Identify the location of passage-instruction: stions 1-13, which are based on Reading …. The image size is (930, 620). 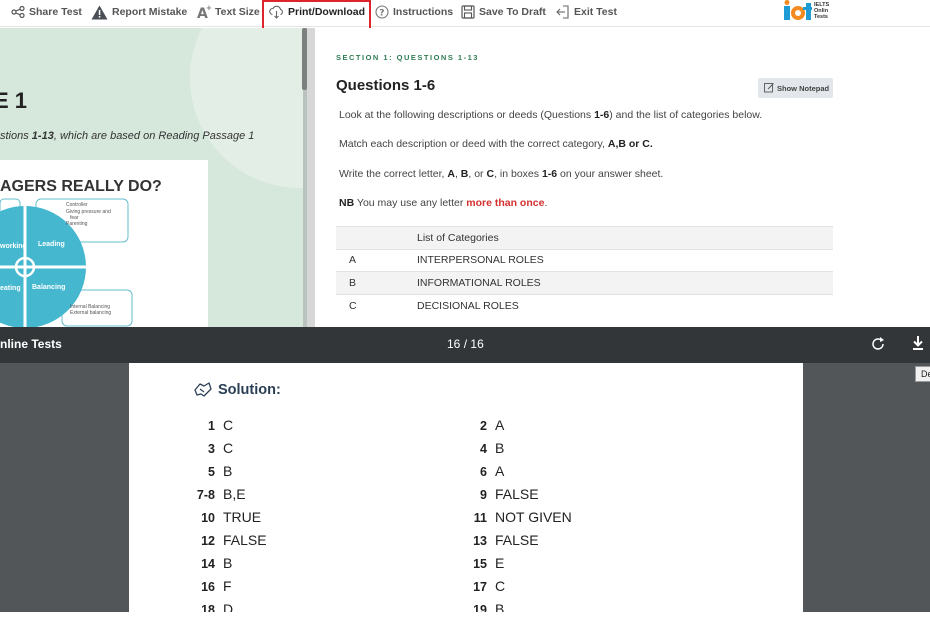
(127, 136).